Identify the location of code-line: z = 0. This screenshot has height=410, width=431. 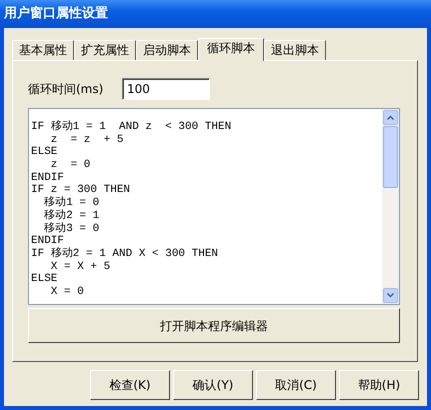
(71, 165).